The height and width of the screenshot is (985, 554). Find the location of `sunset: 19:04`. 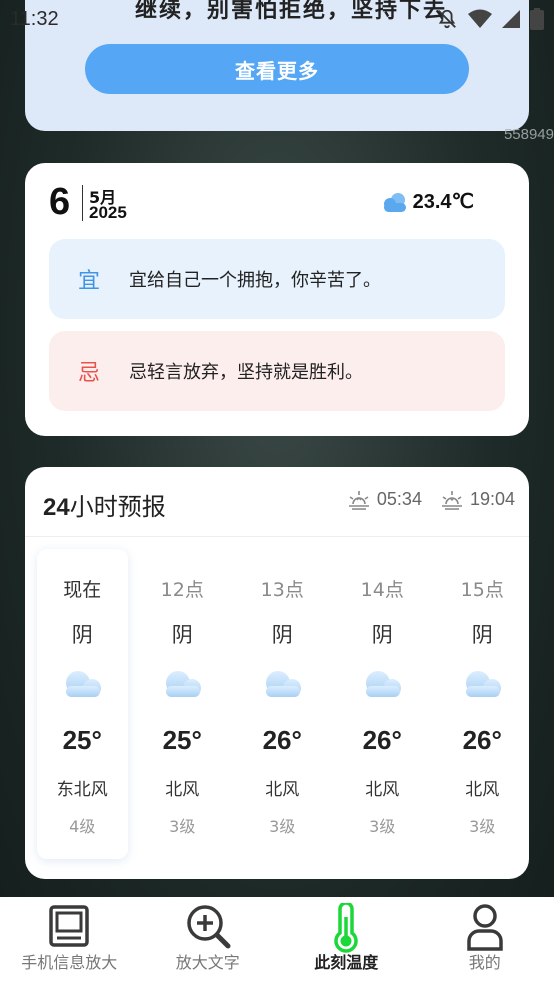

sunset: 19:04 is located at coordinates (477, 499).